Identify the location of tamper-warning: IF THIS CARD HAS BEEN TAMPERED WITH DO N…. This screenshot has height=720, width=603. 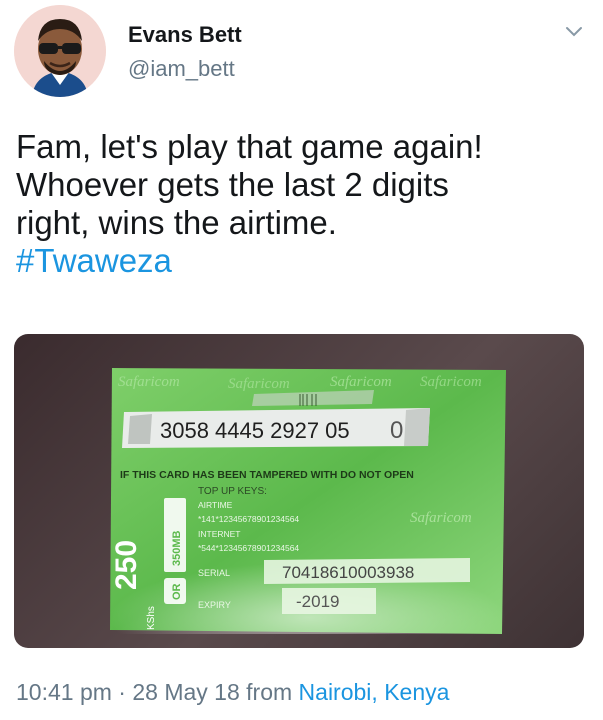
(267, 475).